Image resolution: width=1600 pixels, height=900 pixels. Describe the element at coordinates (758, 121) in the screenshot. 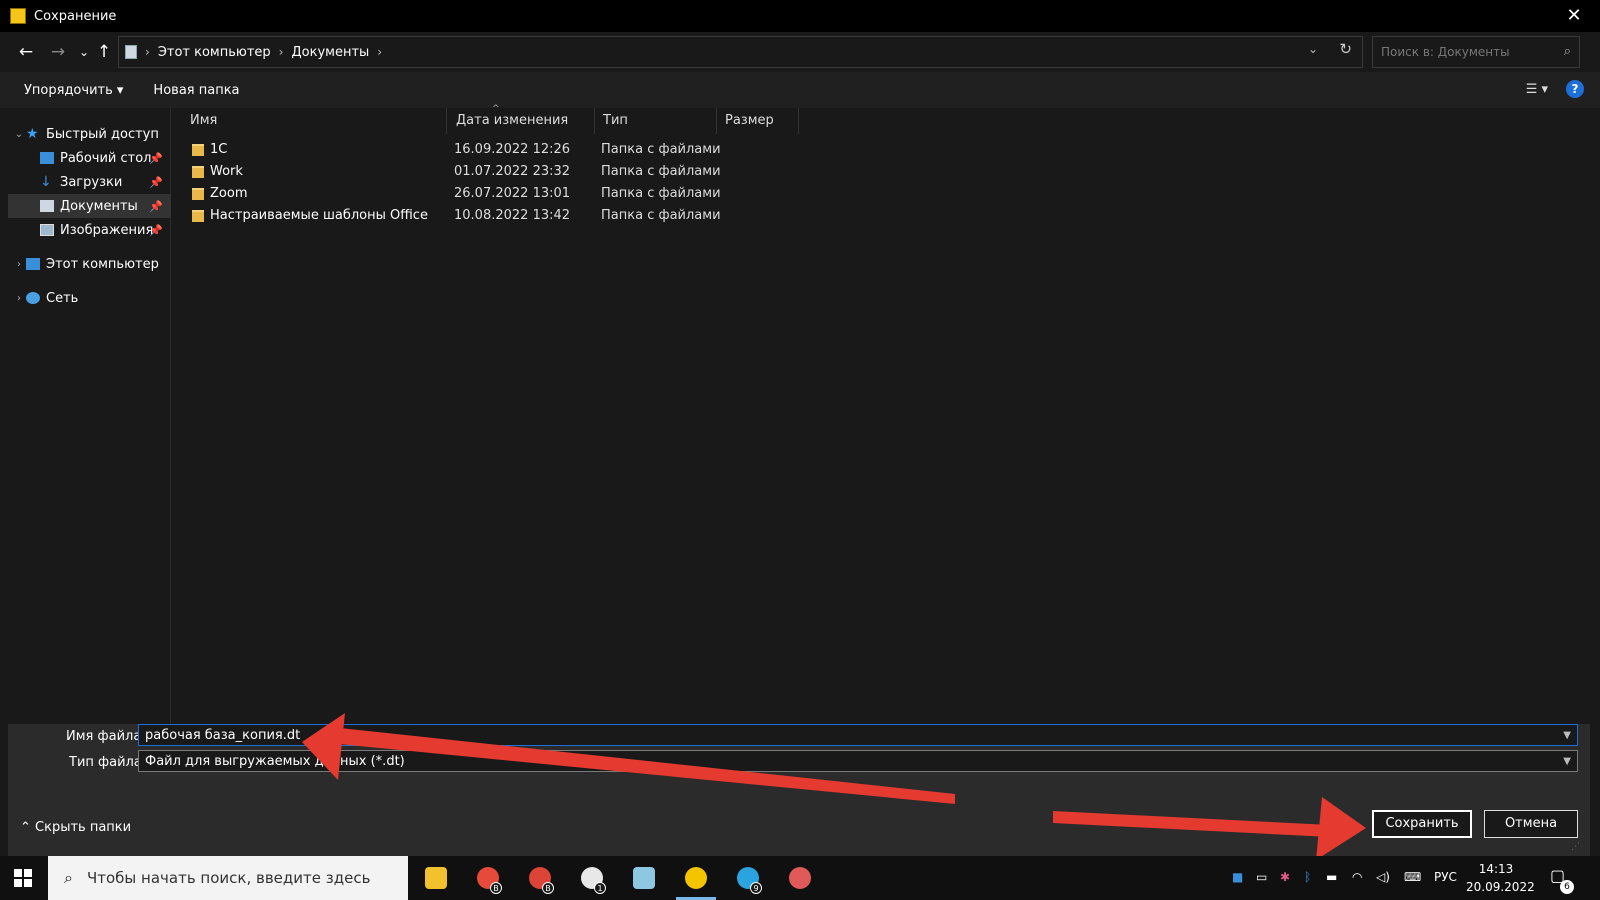

I see `column-header-size: Размер` at that location.